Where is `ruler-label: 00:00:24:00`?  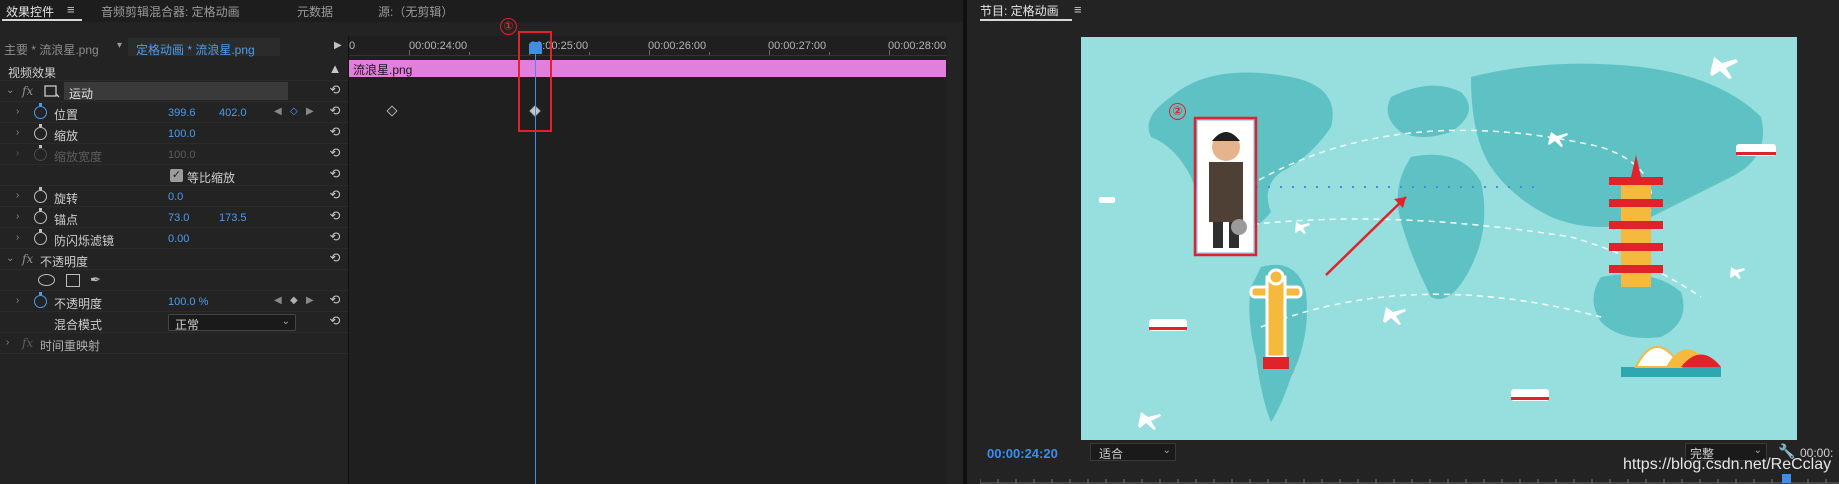 ruler-label: 00:00:24:00 is located at coordinates (438, 46).